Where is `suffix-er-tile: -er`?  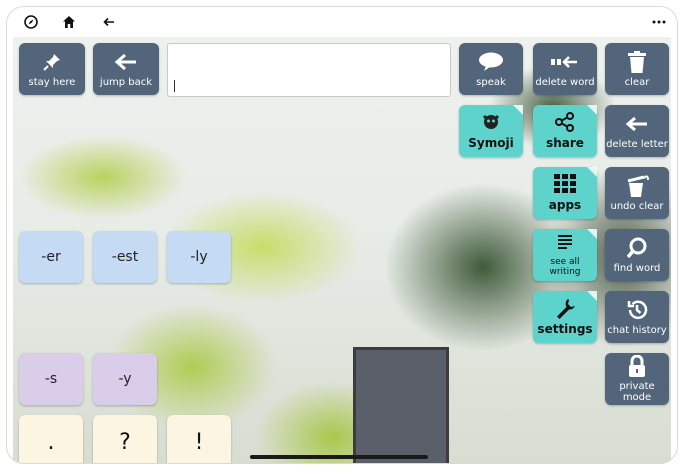 suffix-er-tile: -er is located at coordinates (51, 257).